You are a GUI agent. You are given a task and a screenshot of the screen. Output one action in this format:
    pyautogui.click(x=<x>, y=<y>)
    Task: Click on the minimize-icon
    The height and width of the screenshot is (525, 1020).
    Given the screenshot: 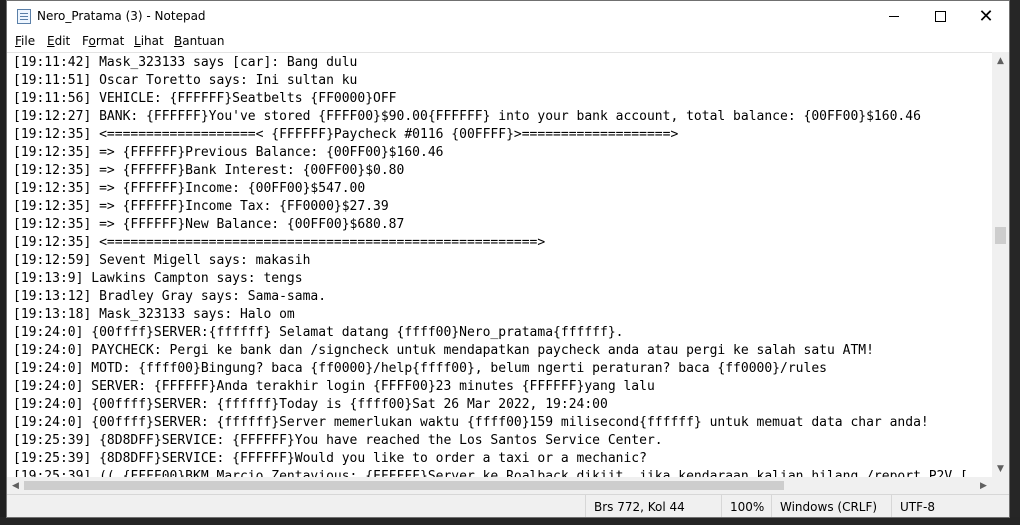 What is the action you would take?
    pyautogui.click(x=894, y=16)
    